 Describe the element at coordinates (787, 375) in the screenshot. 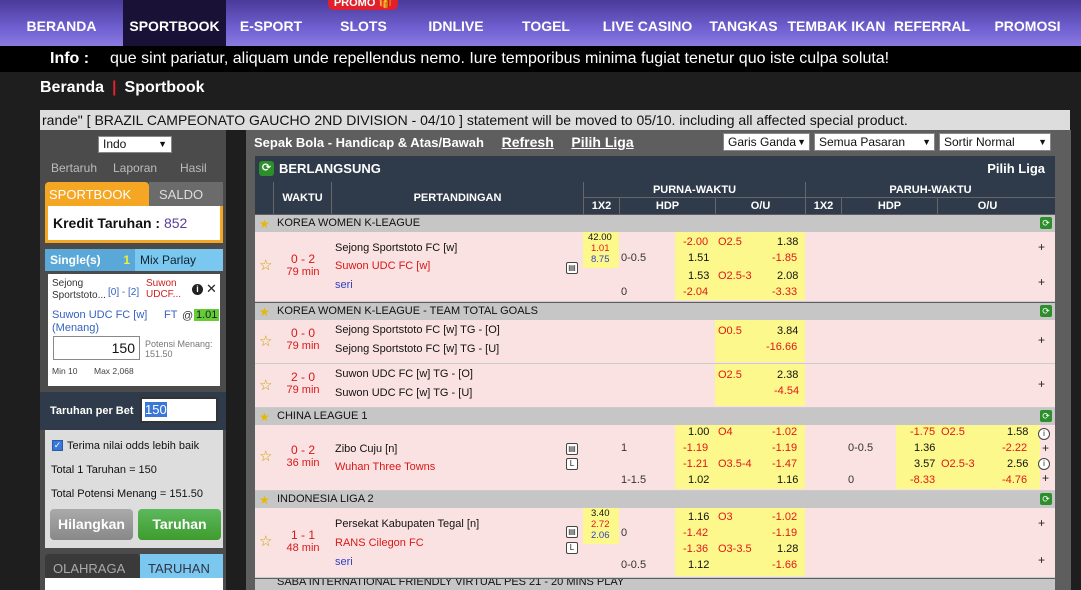

I see `ou-odds: 2.38` at that location.